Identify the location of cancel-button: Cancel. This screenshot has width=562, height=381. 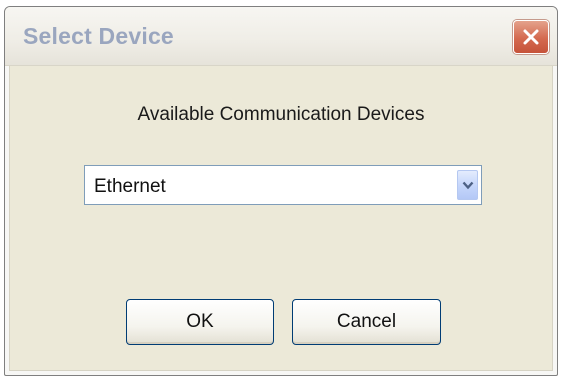
(366, 322).